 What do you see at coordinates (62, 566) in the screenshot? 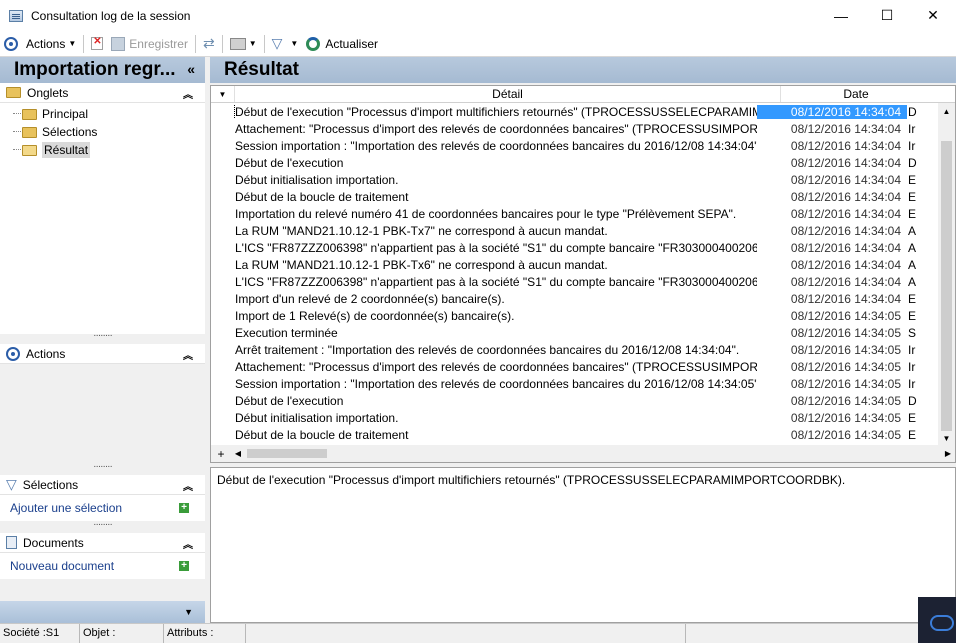
I see `new-document-label: Nouveau document` at bounding box center [62, 566].